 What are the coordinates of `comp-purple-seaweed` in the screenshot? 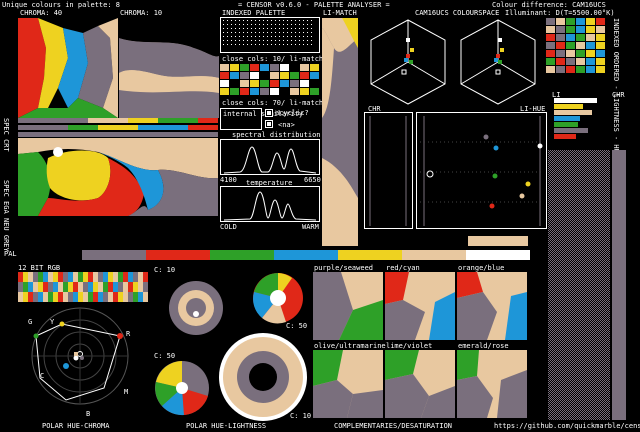 It's located at (348, 306).